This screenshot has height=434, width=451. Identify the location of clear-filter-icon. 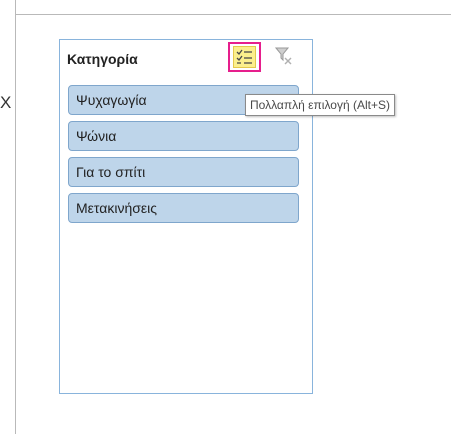
(283, 56).